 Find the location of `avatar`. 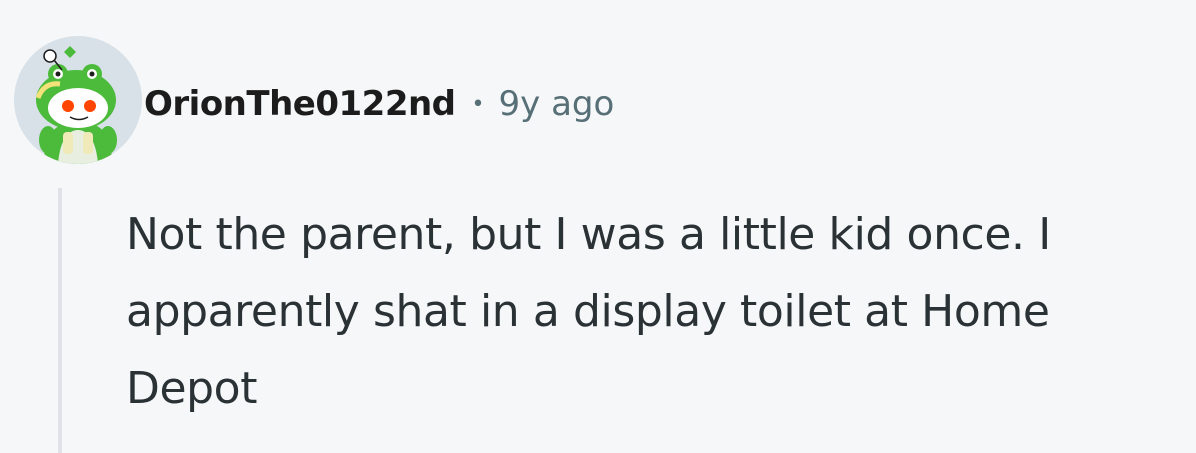

avatar is located at coordinates (78, 100).